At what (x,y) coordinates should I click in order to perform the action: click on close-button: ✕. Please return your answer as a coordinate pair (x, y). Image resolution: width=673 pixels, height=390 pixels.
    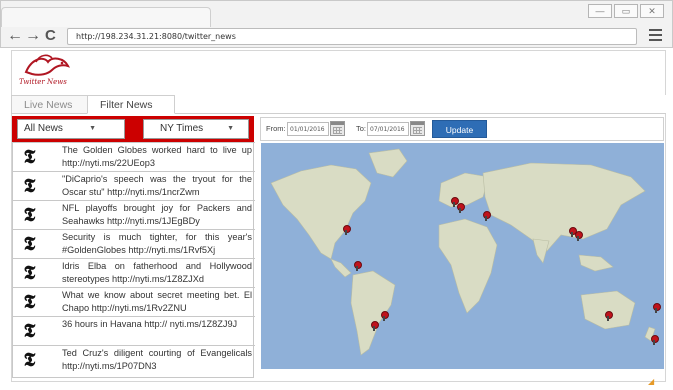
    Looking at the image, I should click on (652, 11).